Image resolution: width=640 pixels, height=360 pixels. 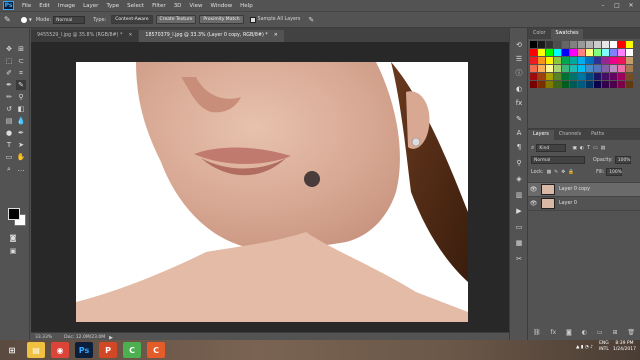 What do you see at coordinates (600, 332) in the screenshot?
I see `new-group-icon: ▭` at bounding box center [600, 332].